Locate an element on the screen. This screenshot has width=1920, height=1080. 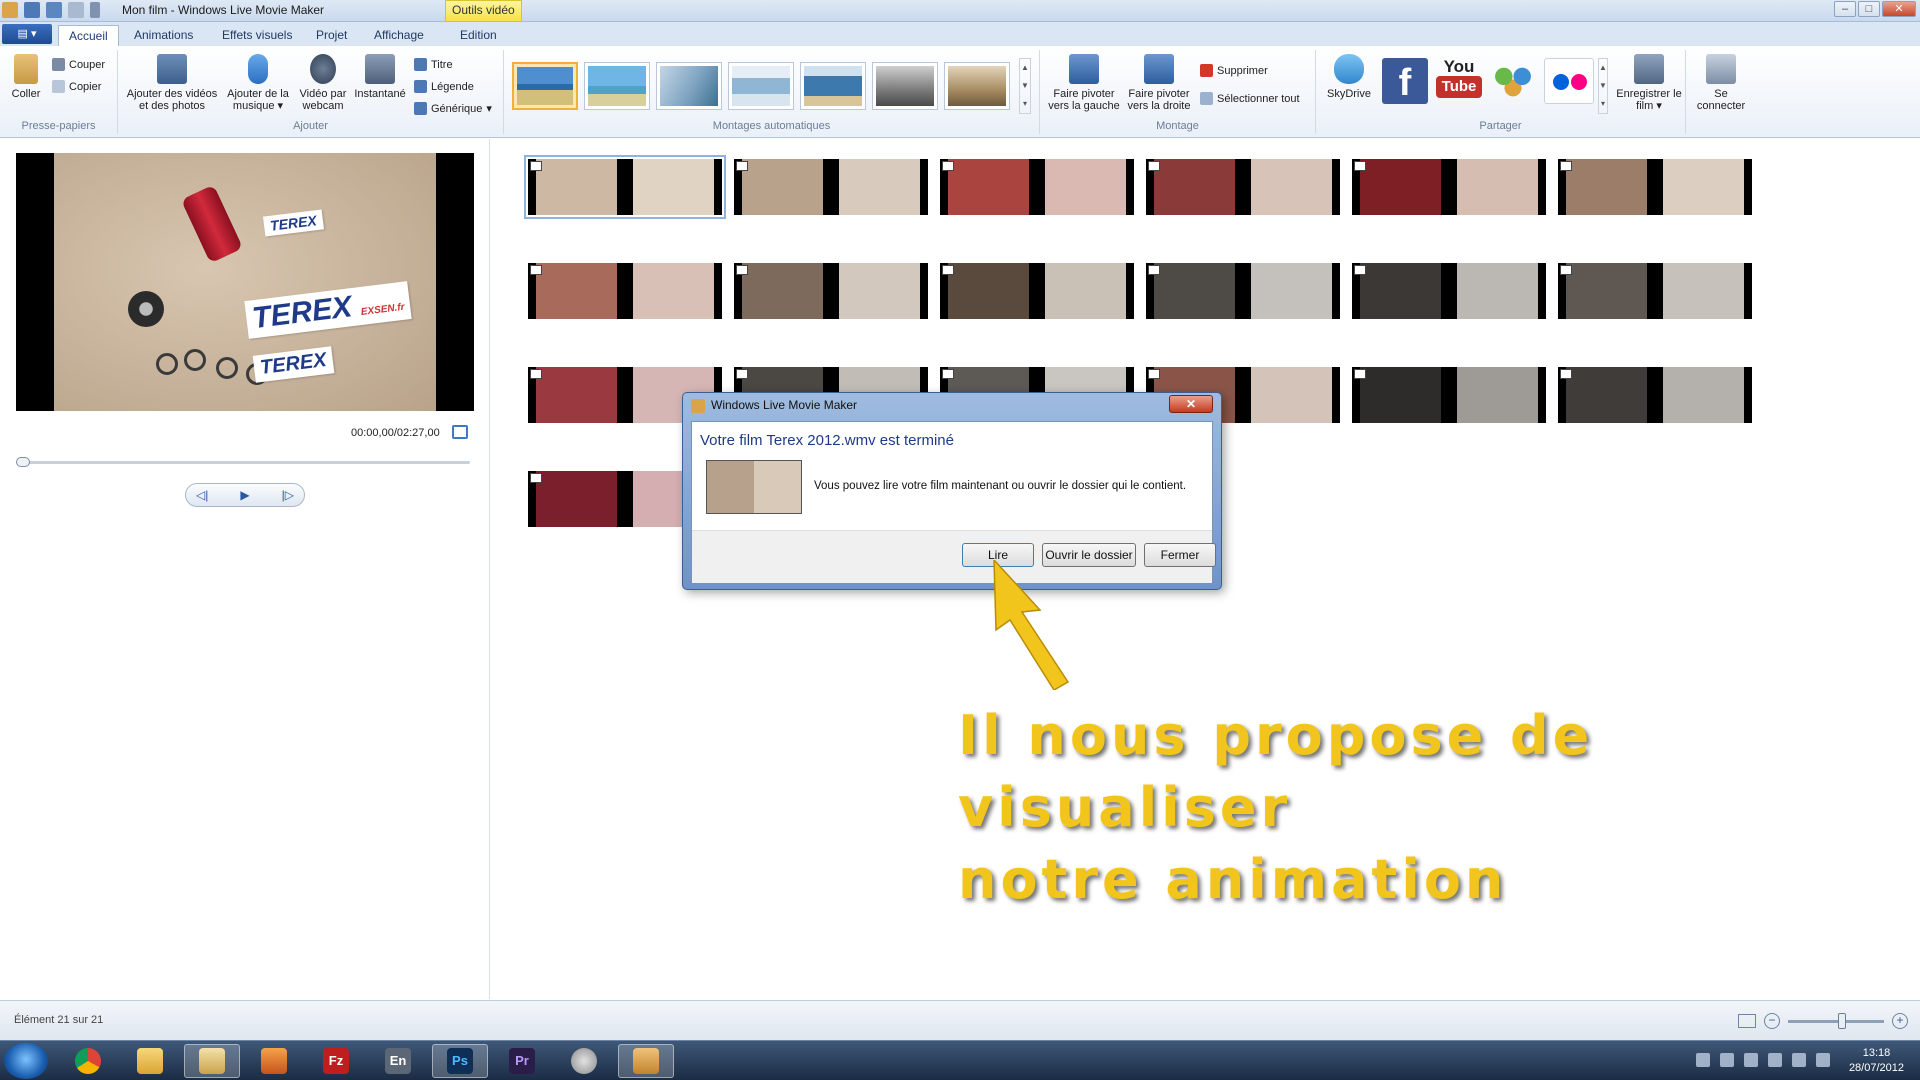
share-gallery-scroll: ▲ ▼ ▾ is located at coordinates (1603, 86).